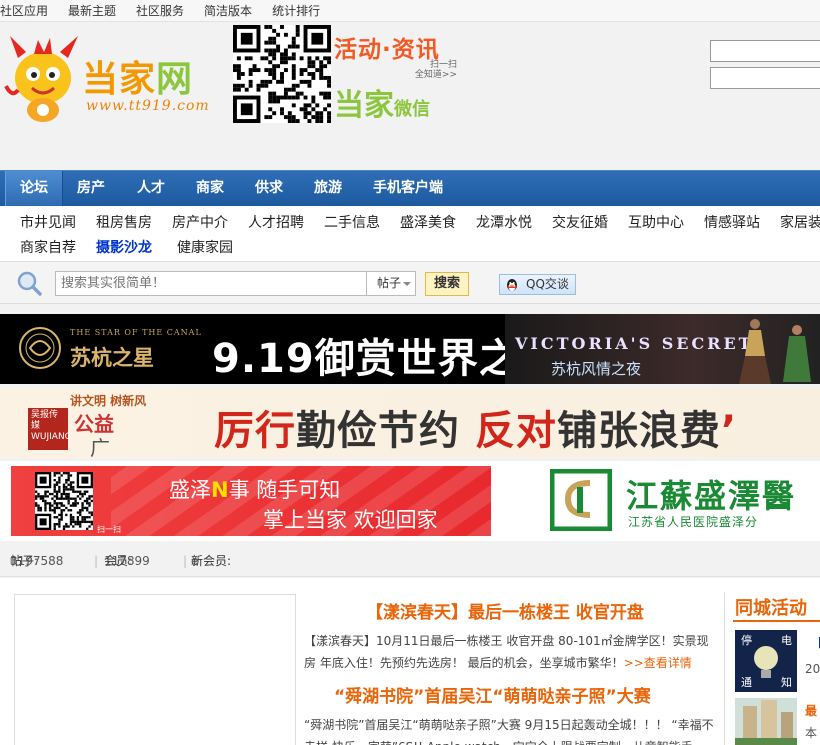  Describe the element at coordinates (746, 640) in the screenshot. I see `svg-text: 停` at that location.